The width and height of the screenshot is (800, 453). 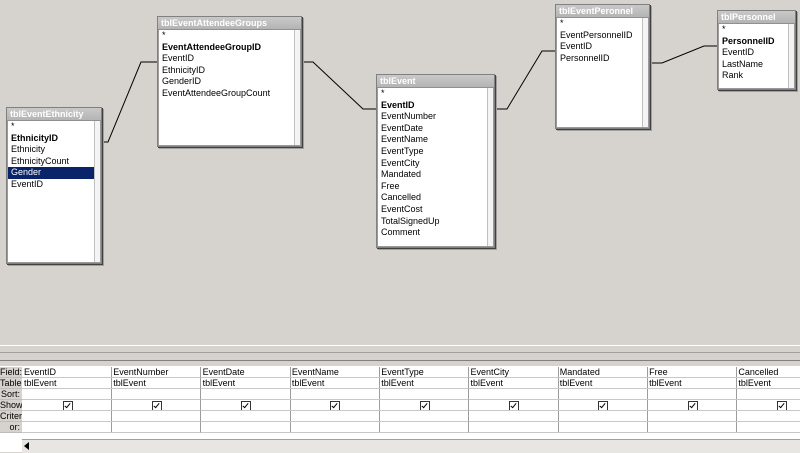 What do you see at coordinates (229, 48) in the screenshot?
I see `field-item: EventAttendeeGroupID` at bounding box center [229, 48].